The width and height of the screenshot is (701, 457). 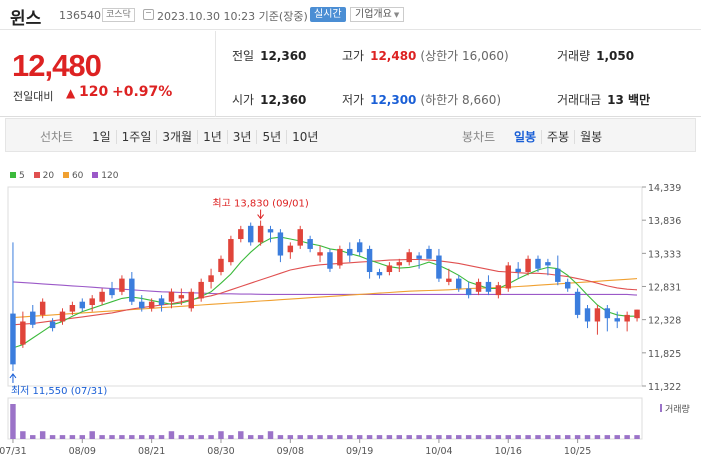 I want to click on tab-3y: 3년, so click(x=242, y=137).